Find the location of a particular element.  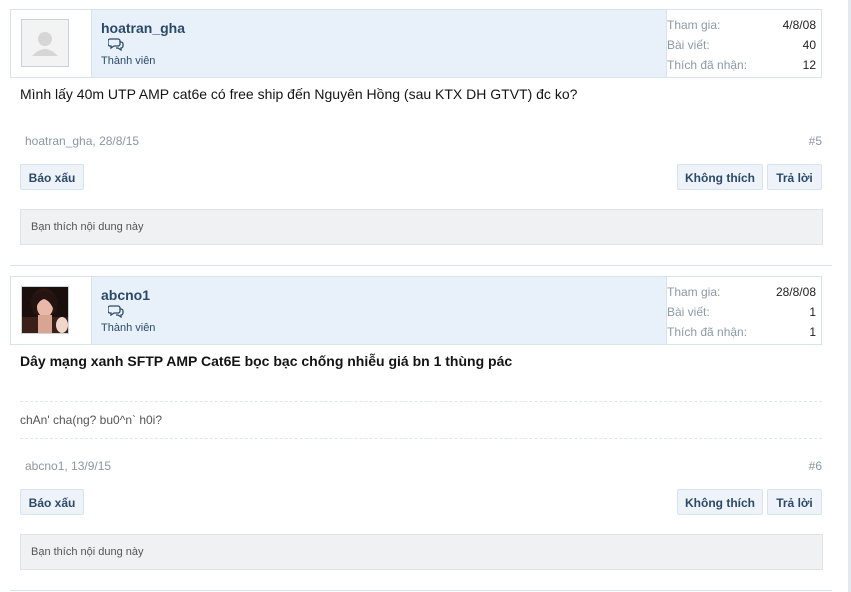

post-meta: hoatran_gha, 28/8/15 is located at coordinates (82, 141).